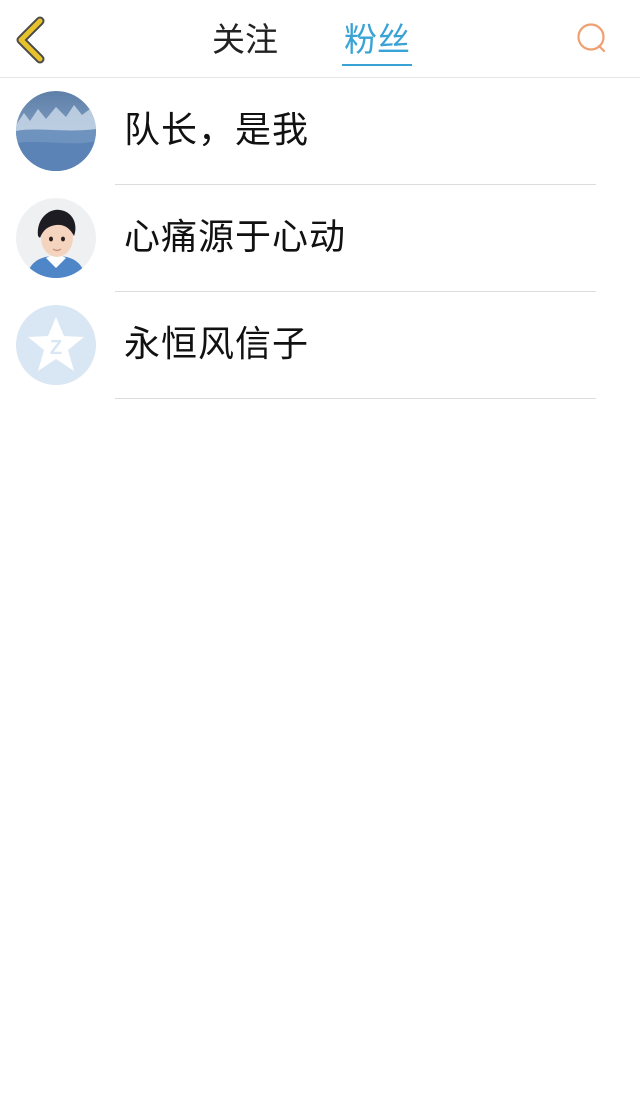 This screenshot has height=1099, width=640. I want to click on top-bar: 关注 粉丝, so click(320, 39).